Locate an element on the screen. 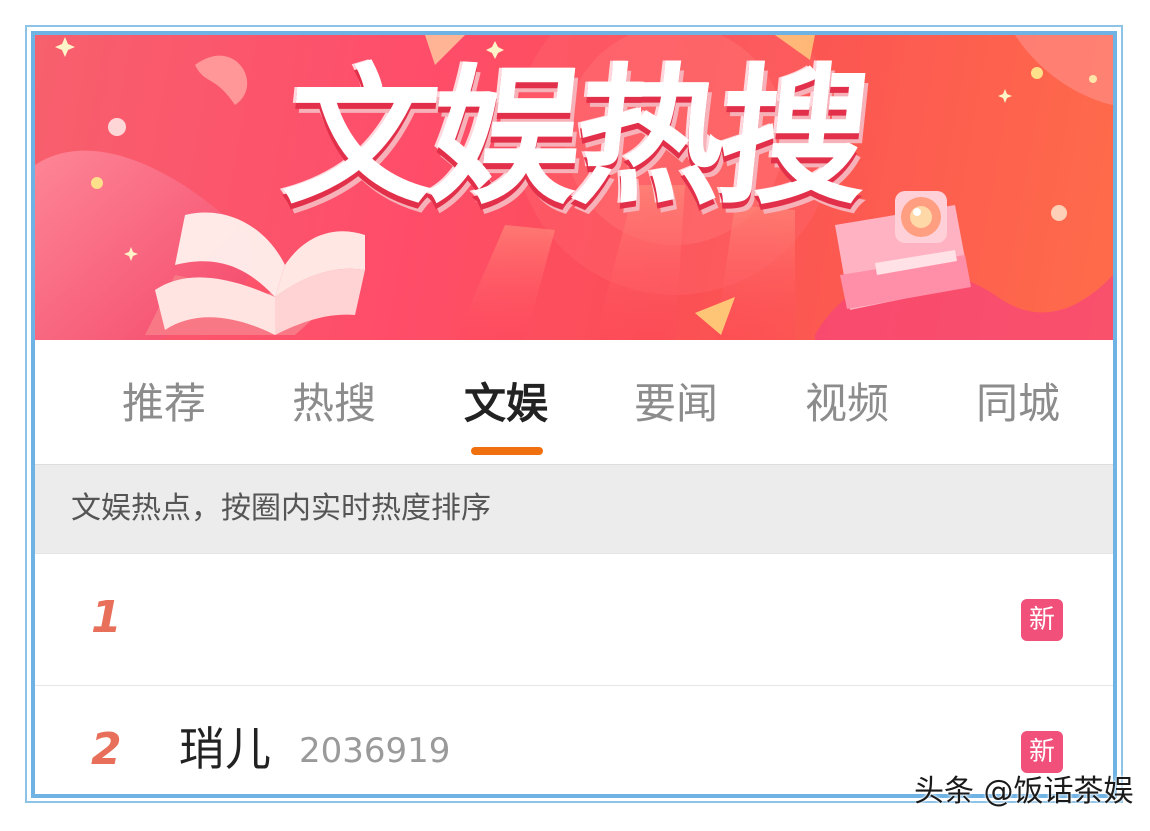  list-item: 1 新 is located at coordinates (574, 620).